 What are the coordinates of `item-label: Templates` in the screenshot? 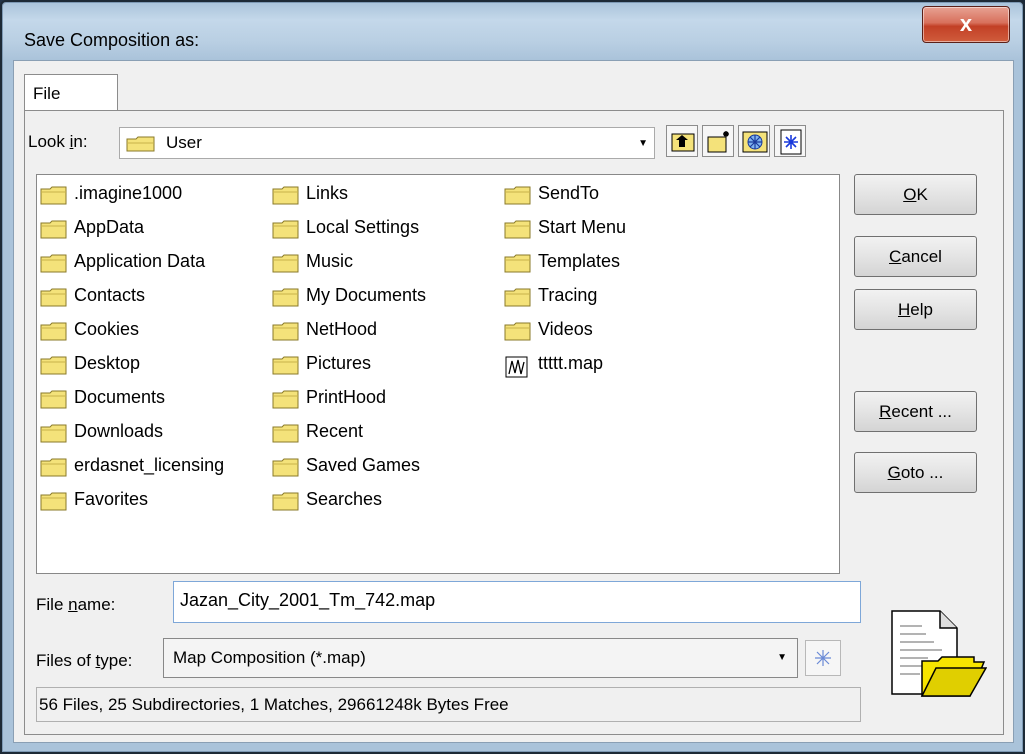 It's located at (579, 261).